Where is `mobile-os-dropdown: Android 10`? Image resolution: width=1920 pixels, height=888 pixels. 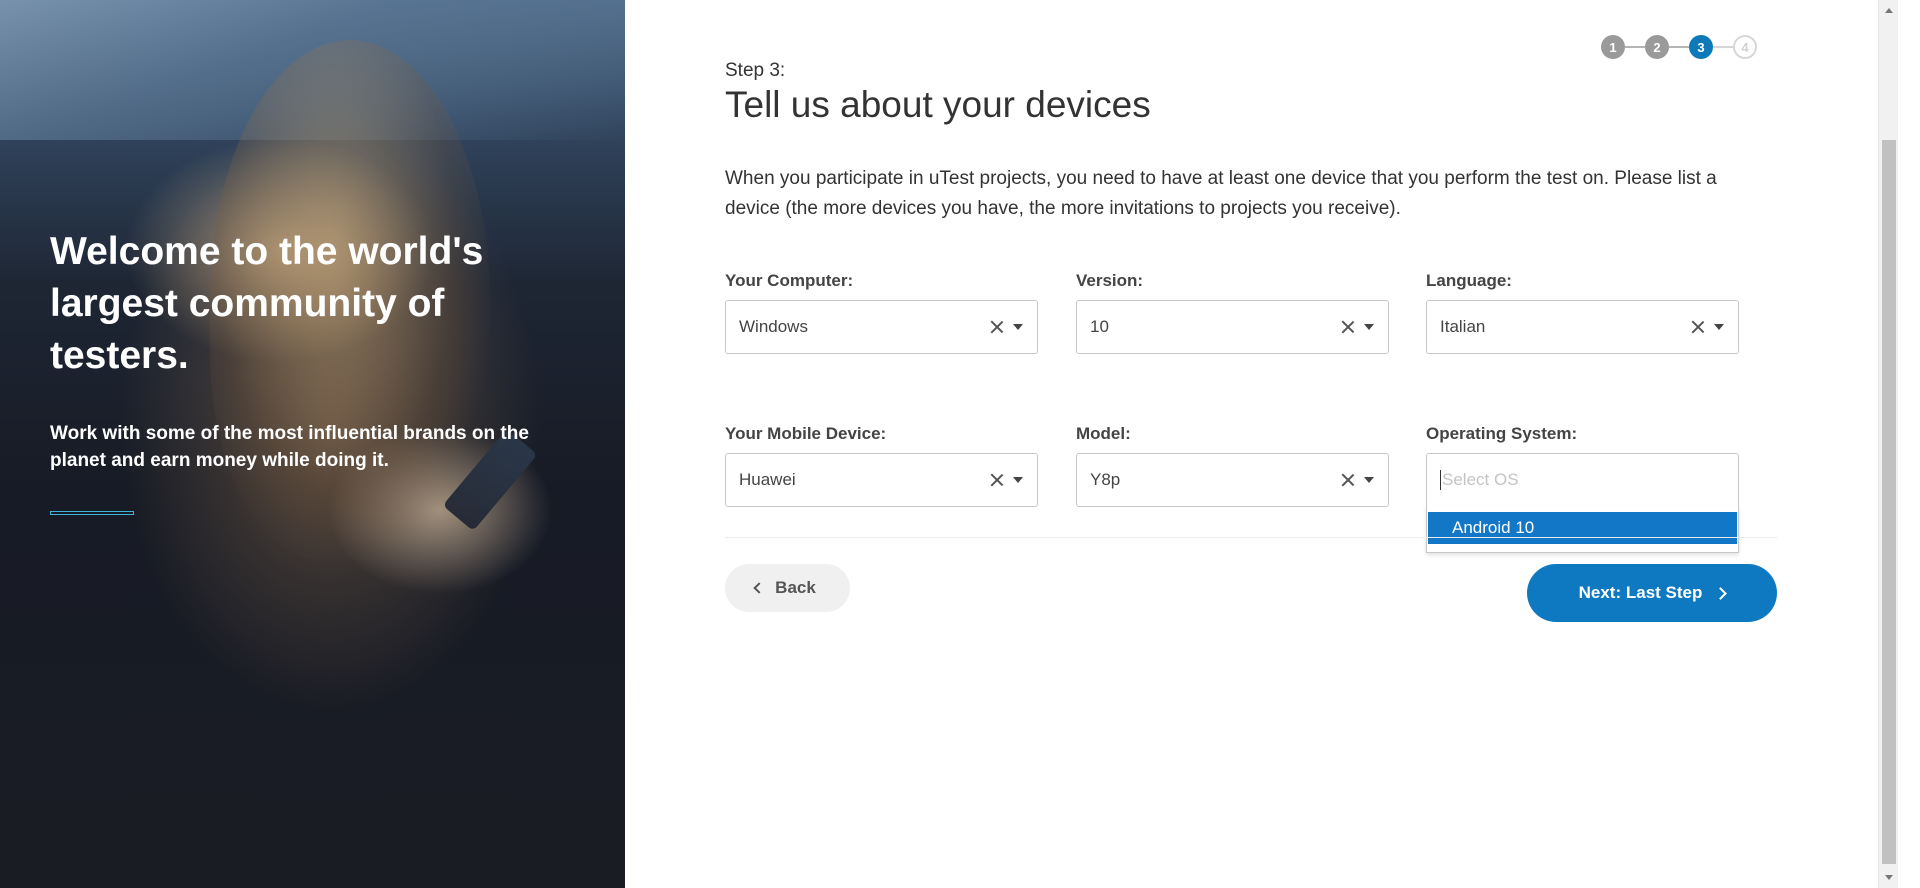
mobile-os-dropdown: Android 10 is located at coordinates (1582, 529).